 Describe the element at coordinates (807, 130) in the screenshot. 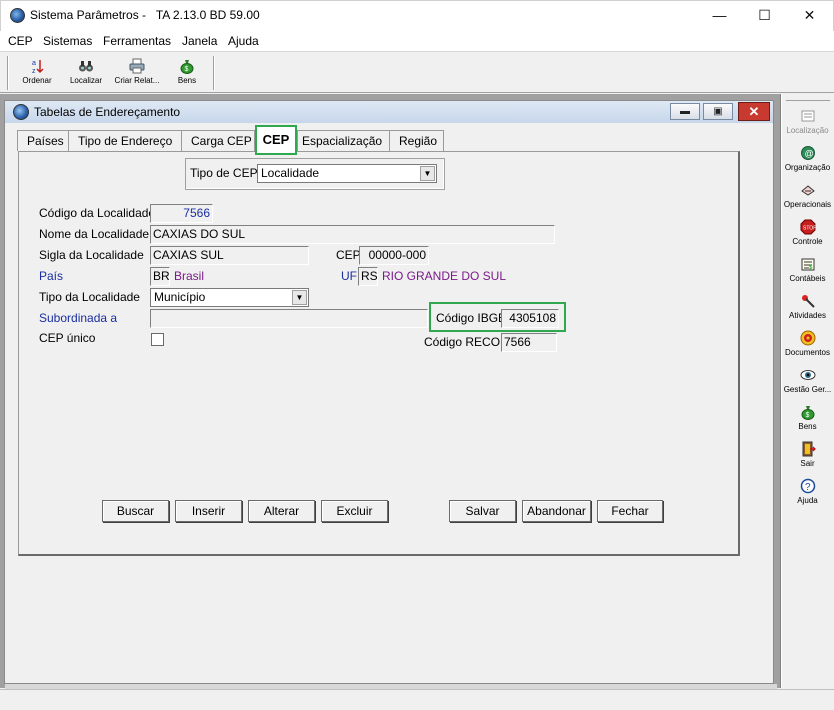

I see `rightbar-label: Localização` at that location.